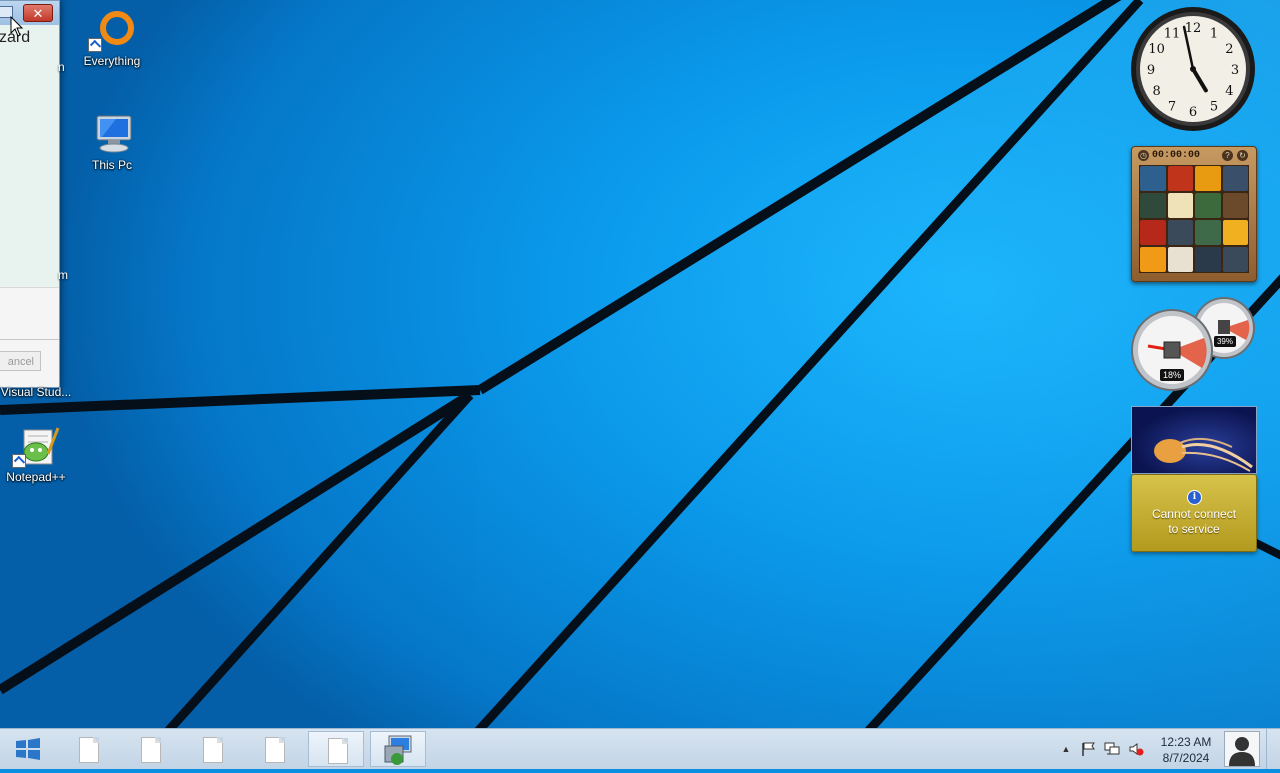 This screenshot has height=773, width=1280. I want to click on info-icon: i, so click(1194, 497).